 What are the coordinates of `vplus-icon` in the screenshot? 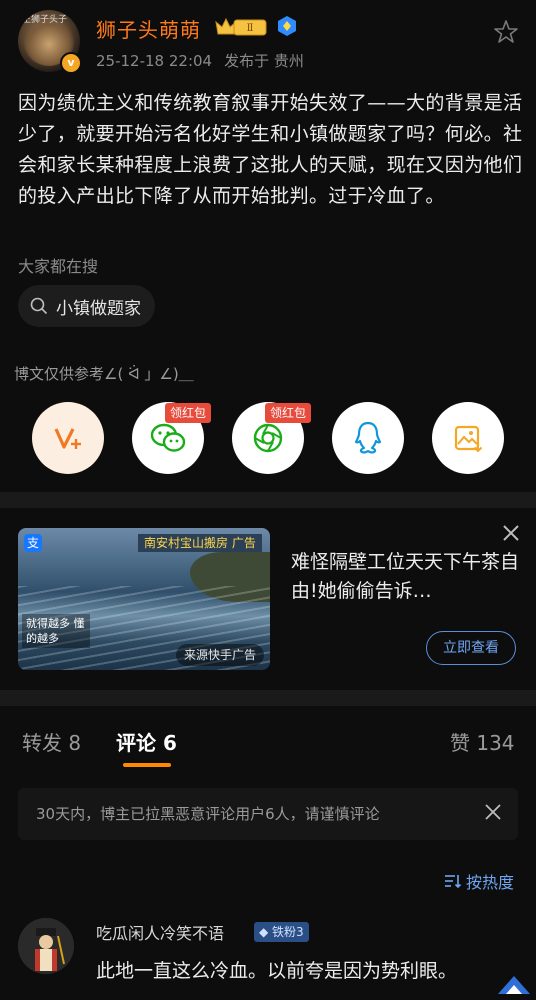 It's located at (67, 438).